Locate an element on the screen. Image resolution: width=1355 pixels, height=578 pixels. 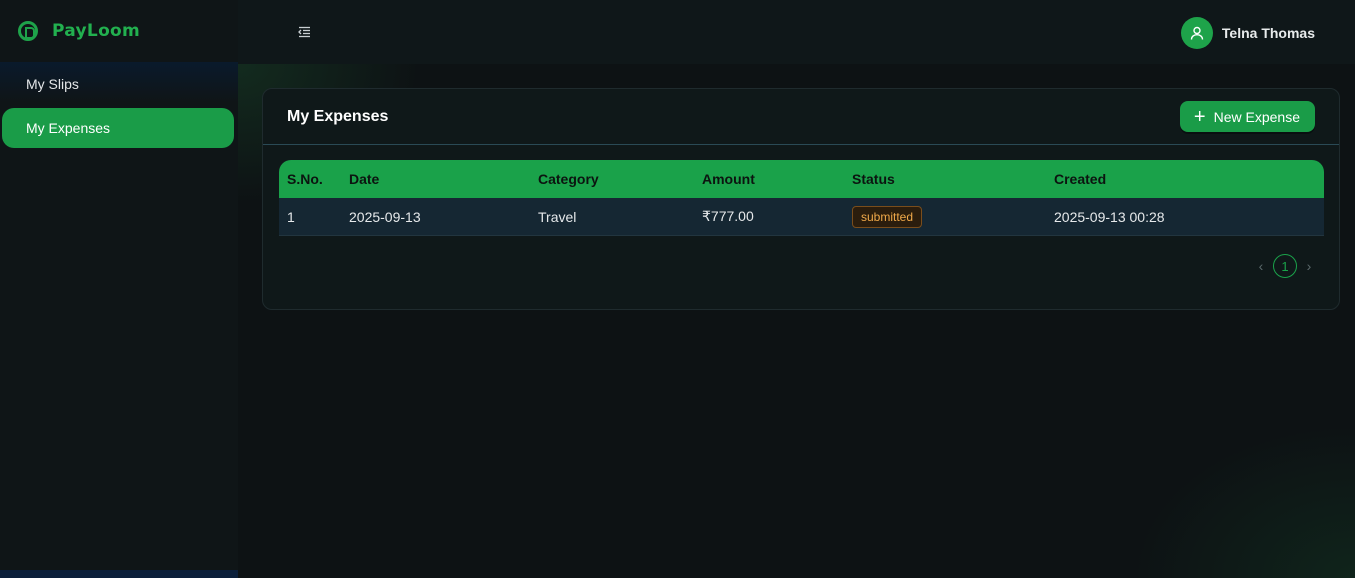
user-name: Telna Thomas is located at coordinates (1268, 33).